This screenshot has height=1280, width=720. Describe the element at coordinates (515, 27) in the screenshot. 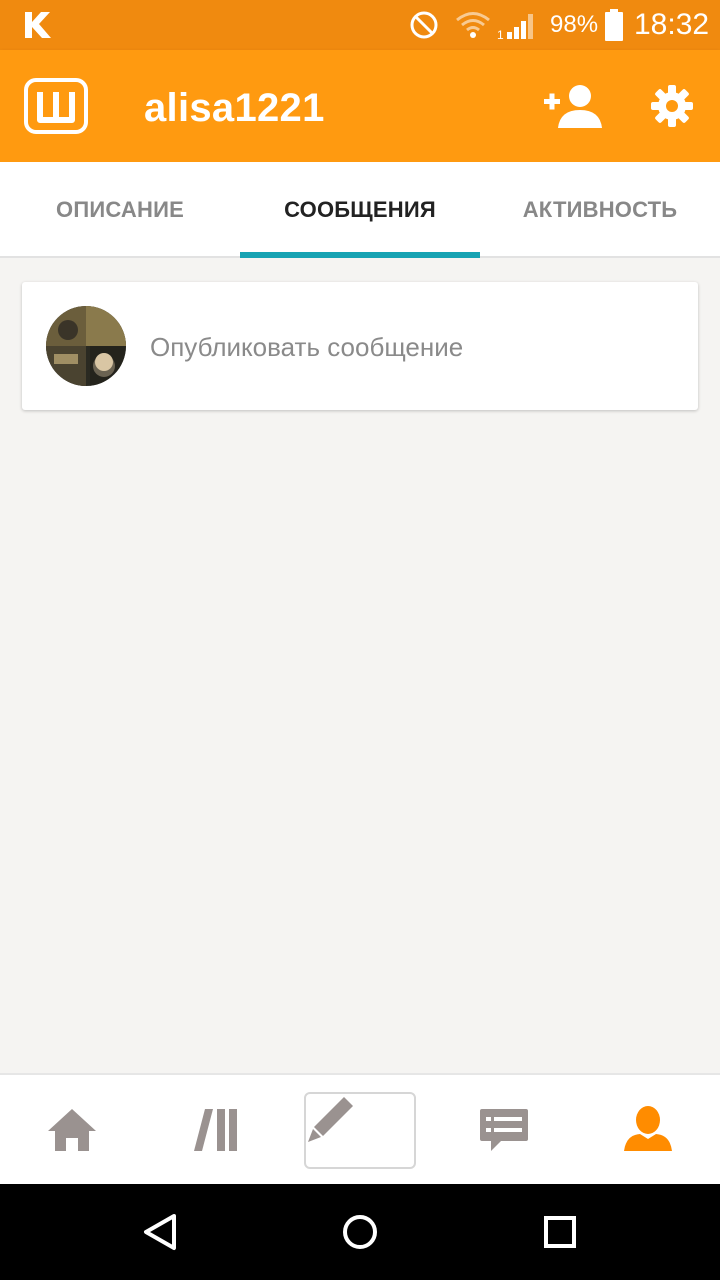

I see `signal-icon: 1` at that location.